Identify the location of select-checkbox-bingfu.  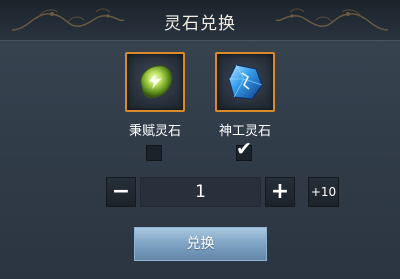
(154, 153).